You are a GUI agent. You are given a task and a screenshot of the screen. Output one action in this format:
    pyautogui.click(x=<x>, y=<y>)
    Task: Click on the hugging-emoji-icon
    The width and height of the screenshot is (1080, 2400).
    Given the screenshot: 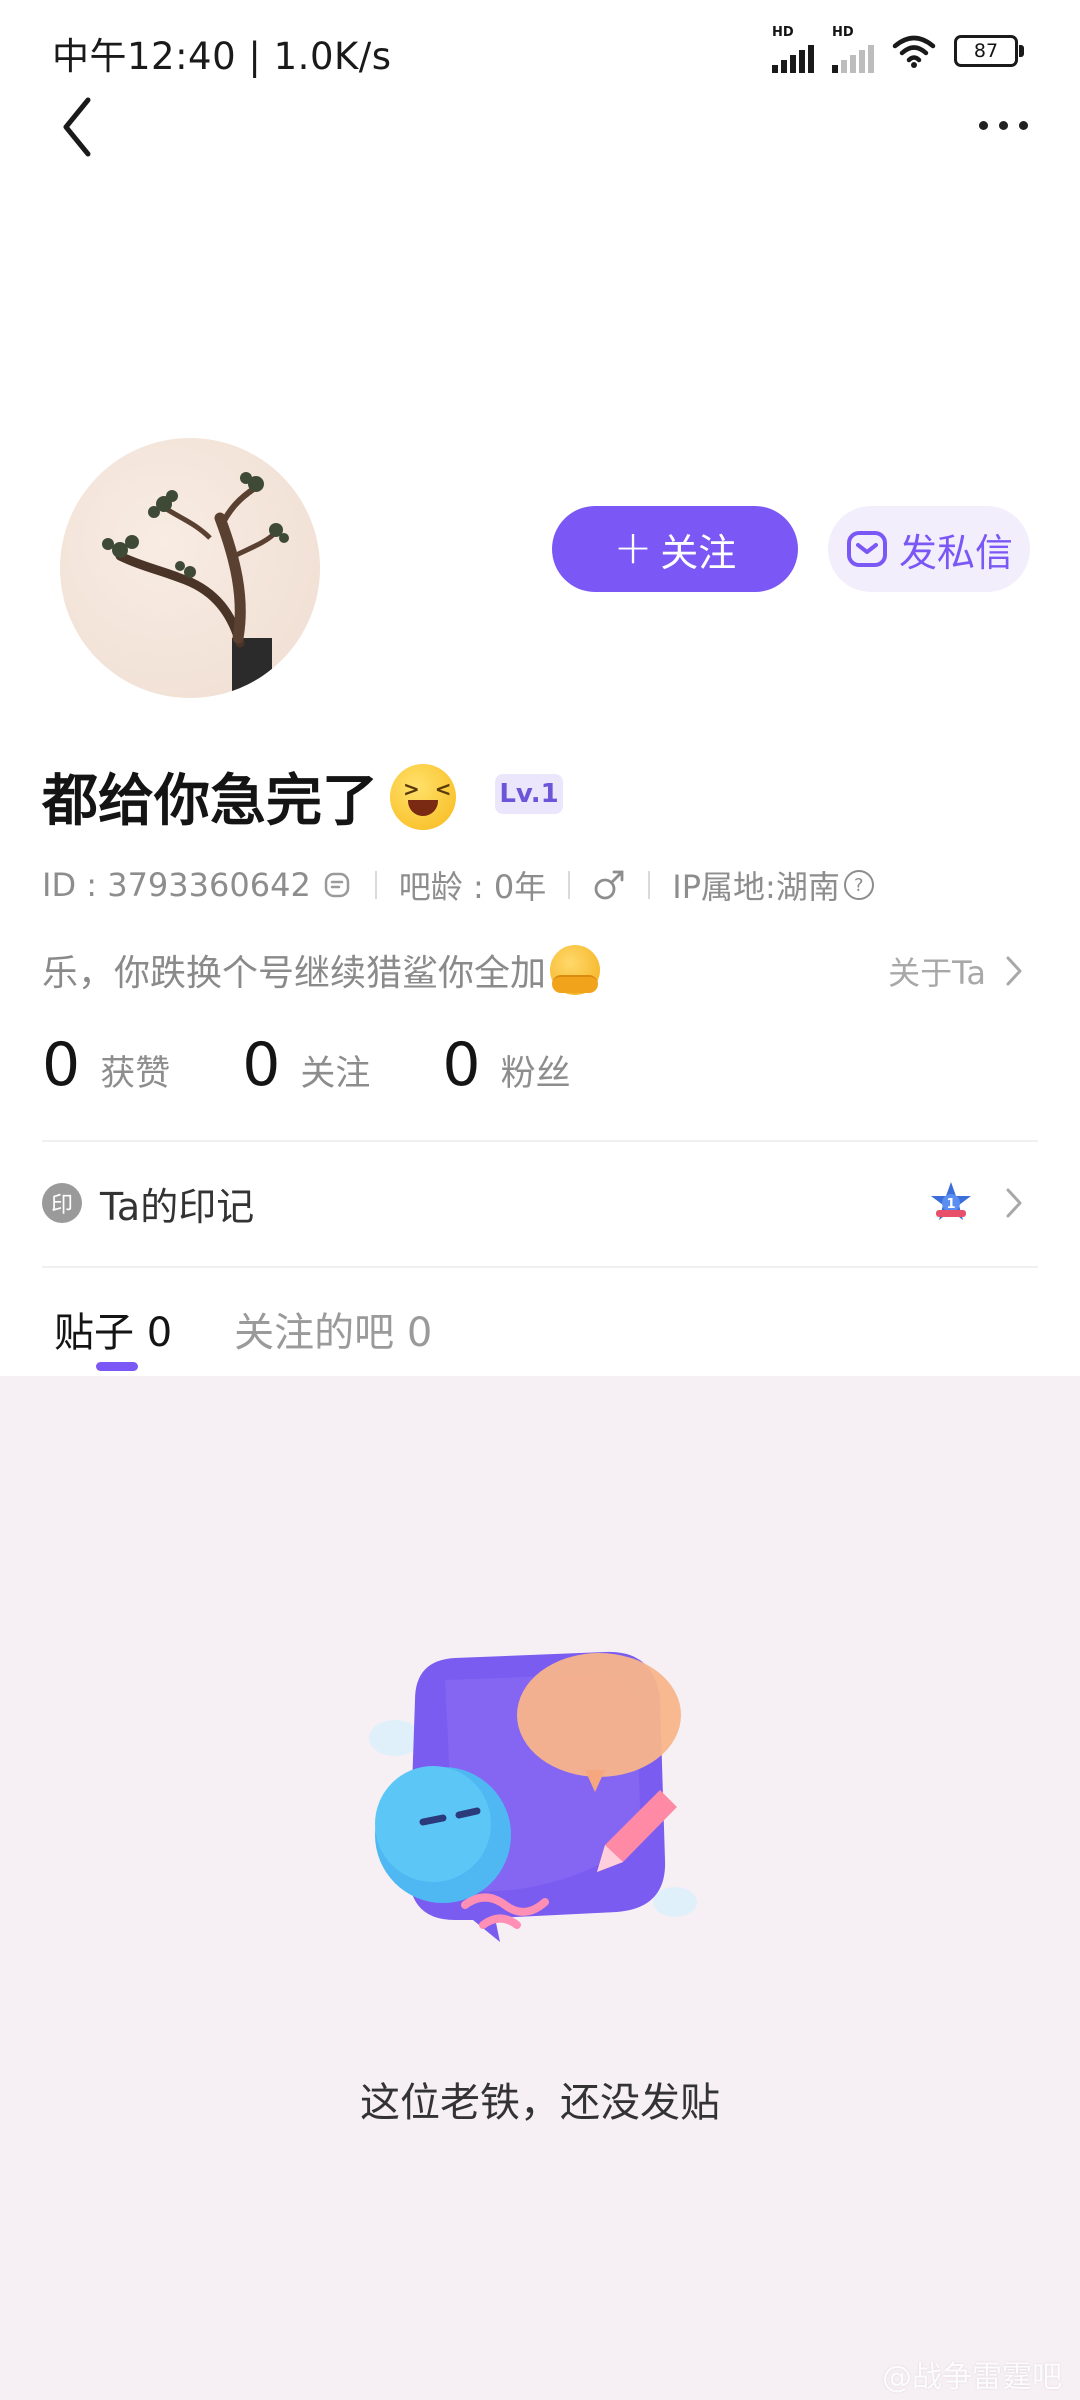 What is the action you would take?
    pyautogui.click(x=575, y=970)
    